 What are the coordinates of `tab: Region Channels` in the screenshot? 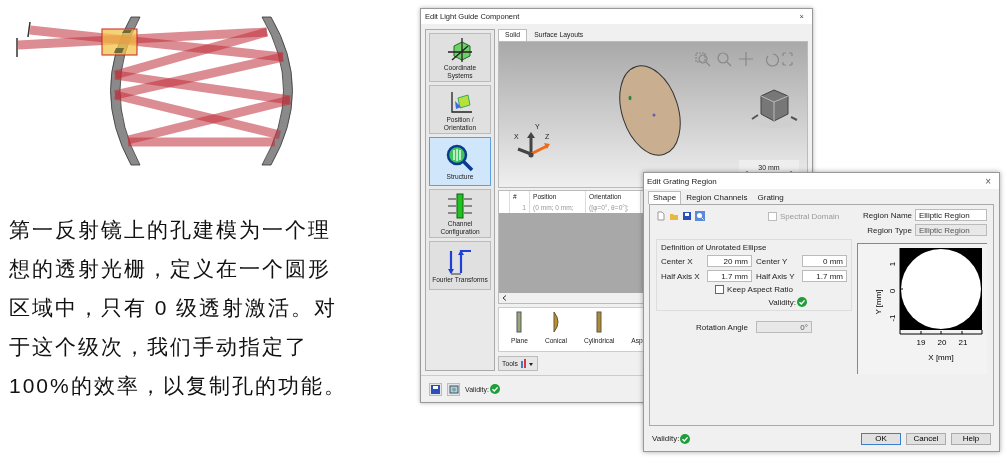 It's located at (717, 197).